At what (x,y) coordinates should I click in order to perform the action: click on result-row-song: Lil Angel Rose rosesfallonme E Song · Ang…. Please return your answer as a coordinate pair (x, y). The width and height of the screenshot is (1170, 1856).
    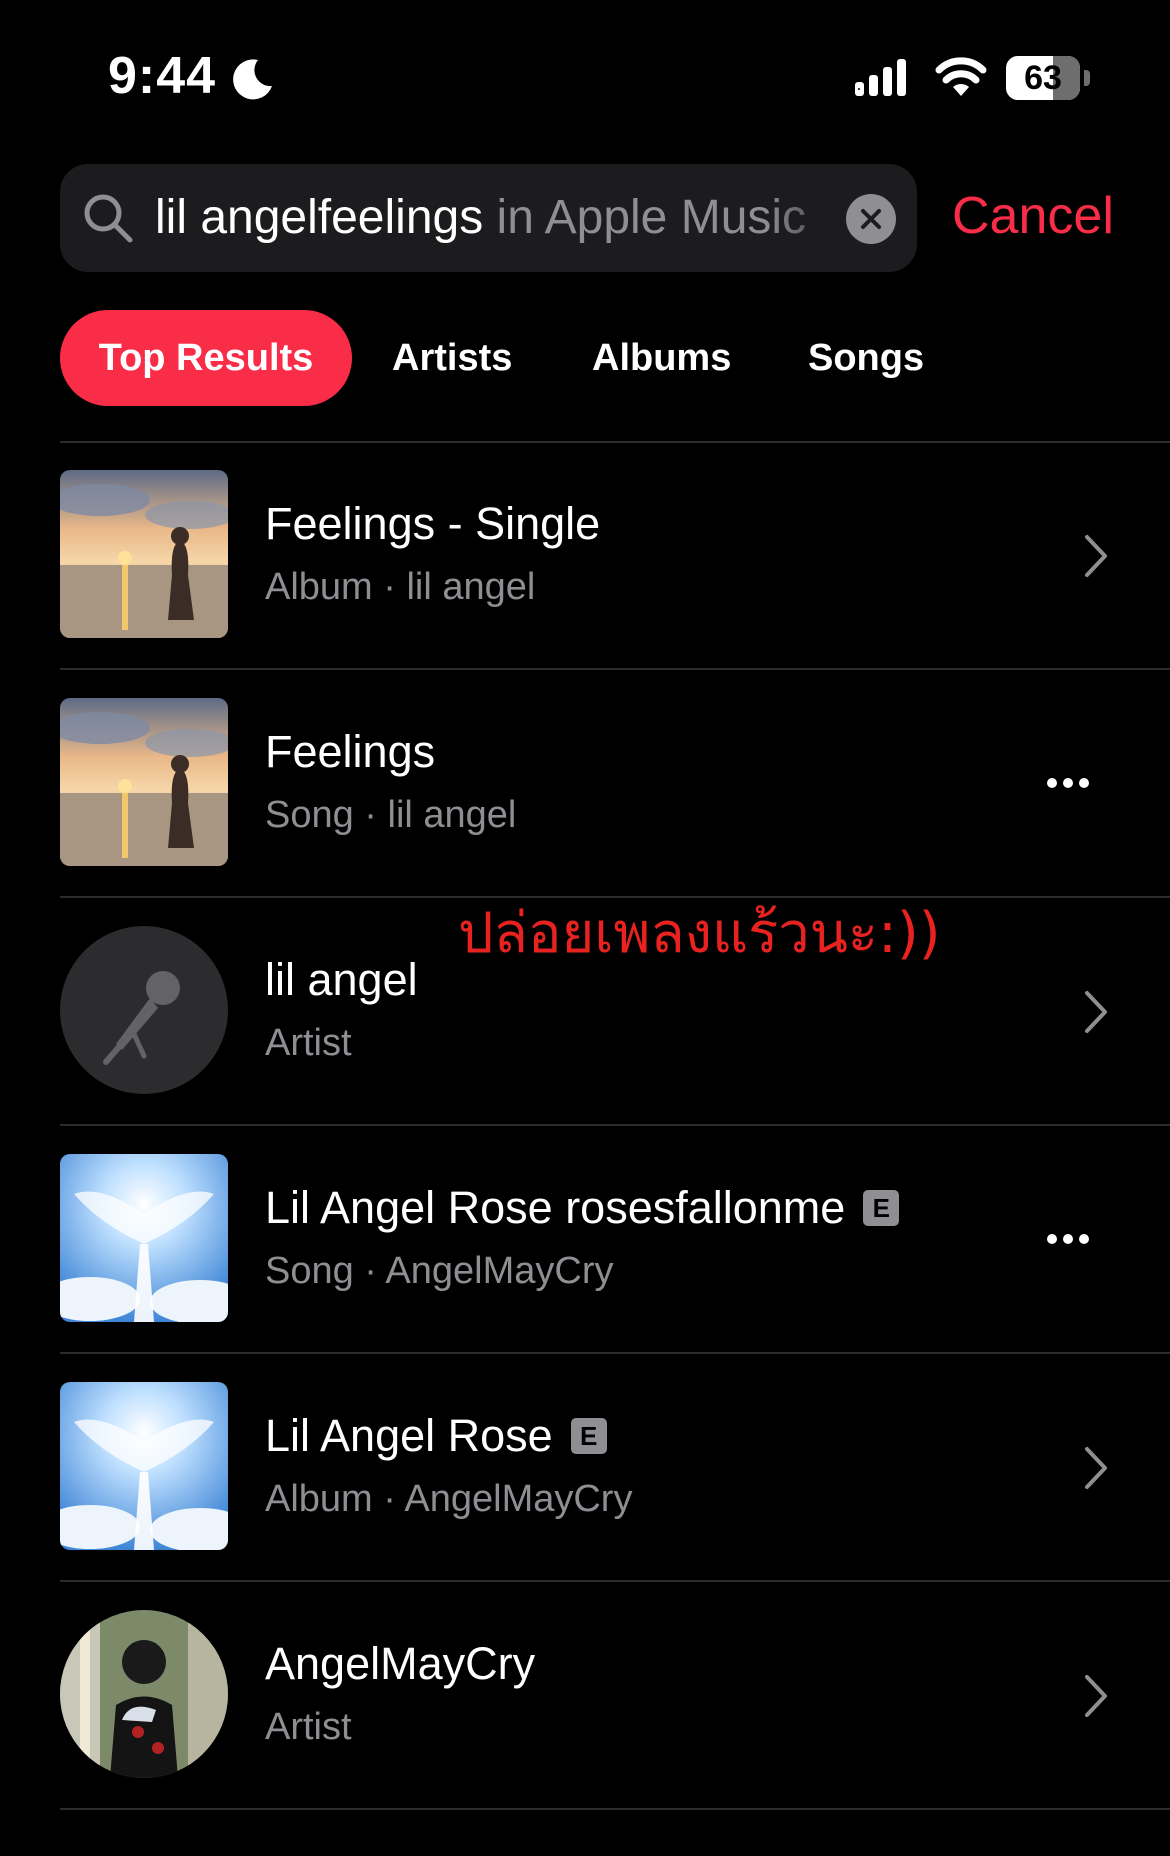
    Looking at the image, I should click on (585, 1241).